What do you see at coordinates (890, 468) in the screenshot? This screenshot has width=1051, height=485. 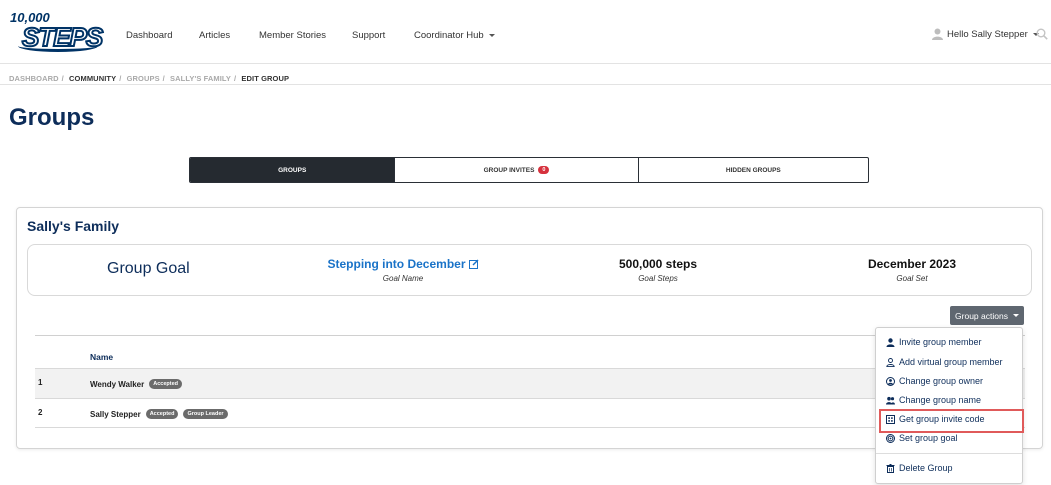 I see `trash-icon` at bounding box center [890, 468].